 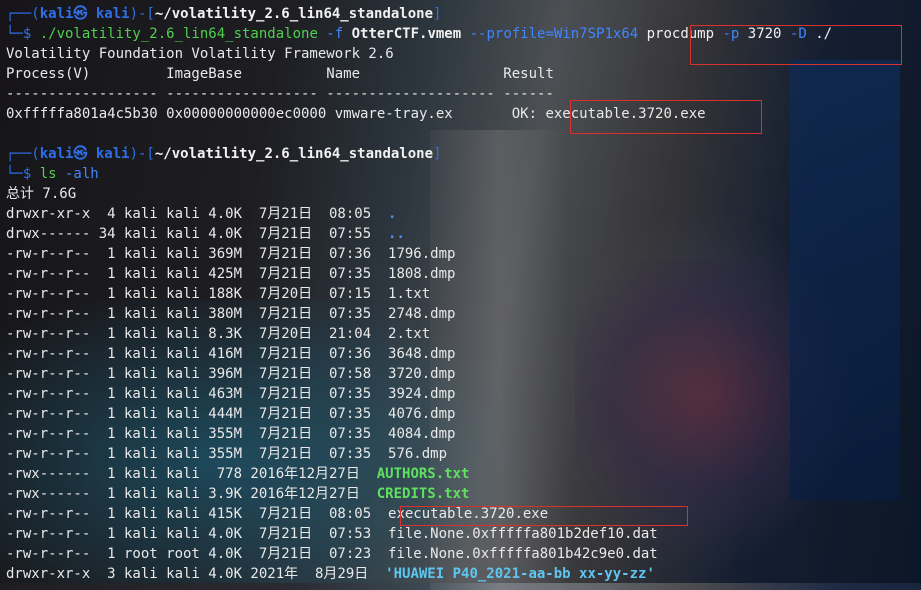 What do you see at coordinates (666, 117) in the screenshot?
I see `highlight-box-result` at bounding box center [666, 117].